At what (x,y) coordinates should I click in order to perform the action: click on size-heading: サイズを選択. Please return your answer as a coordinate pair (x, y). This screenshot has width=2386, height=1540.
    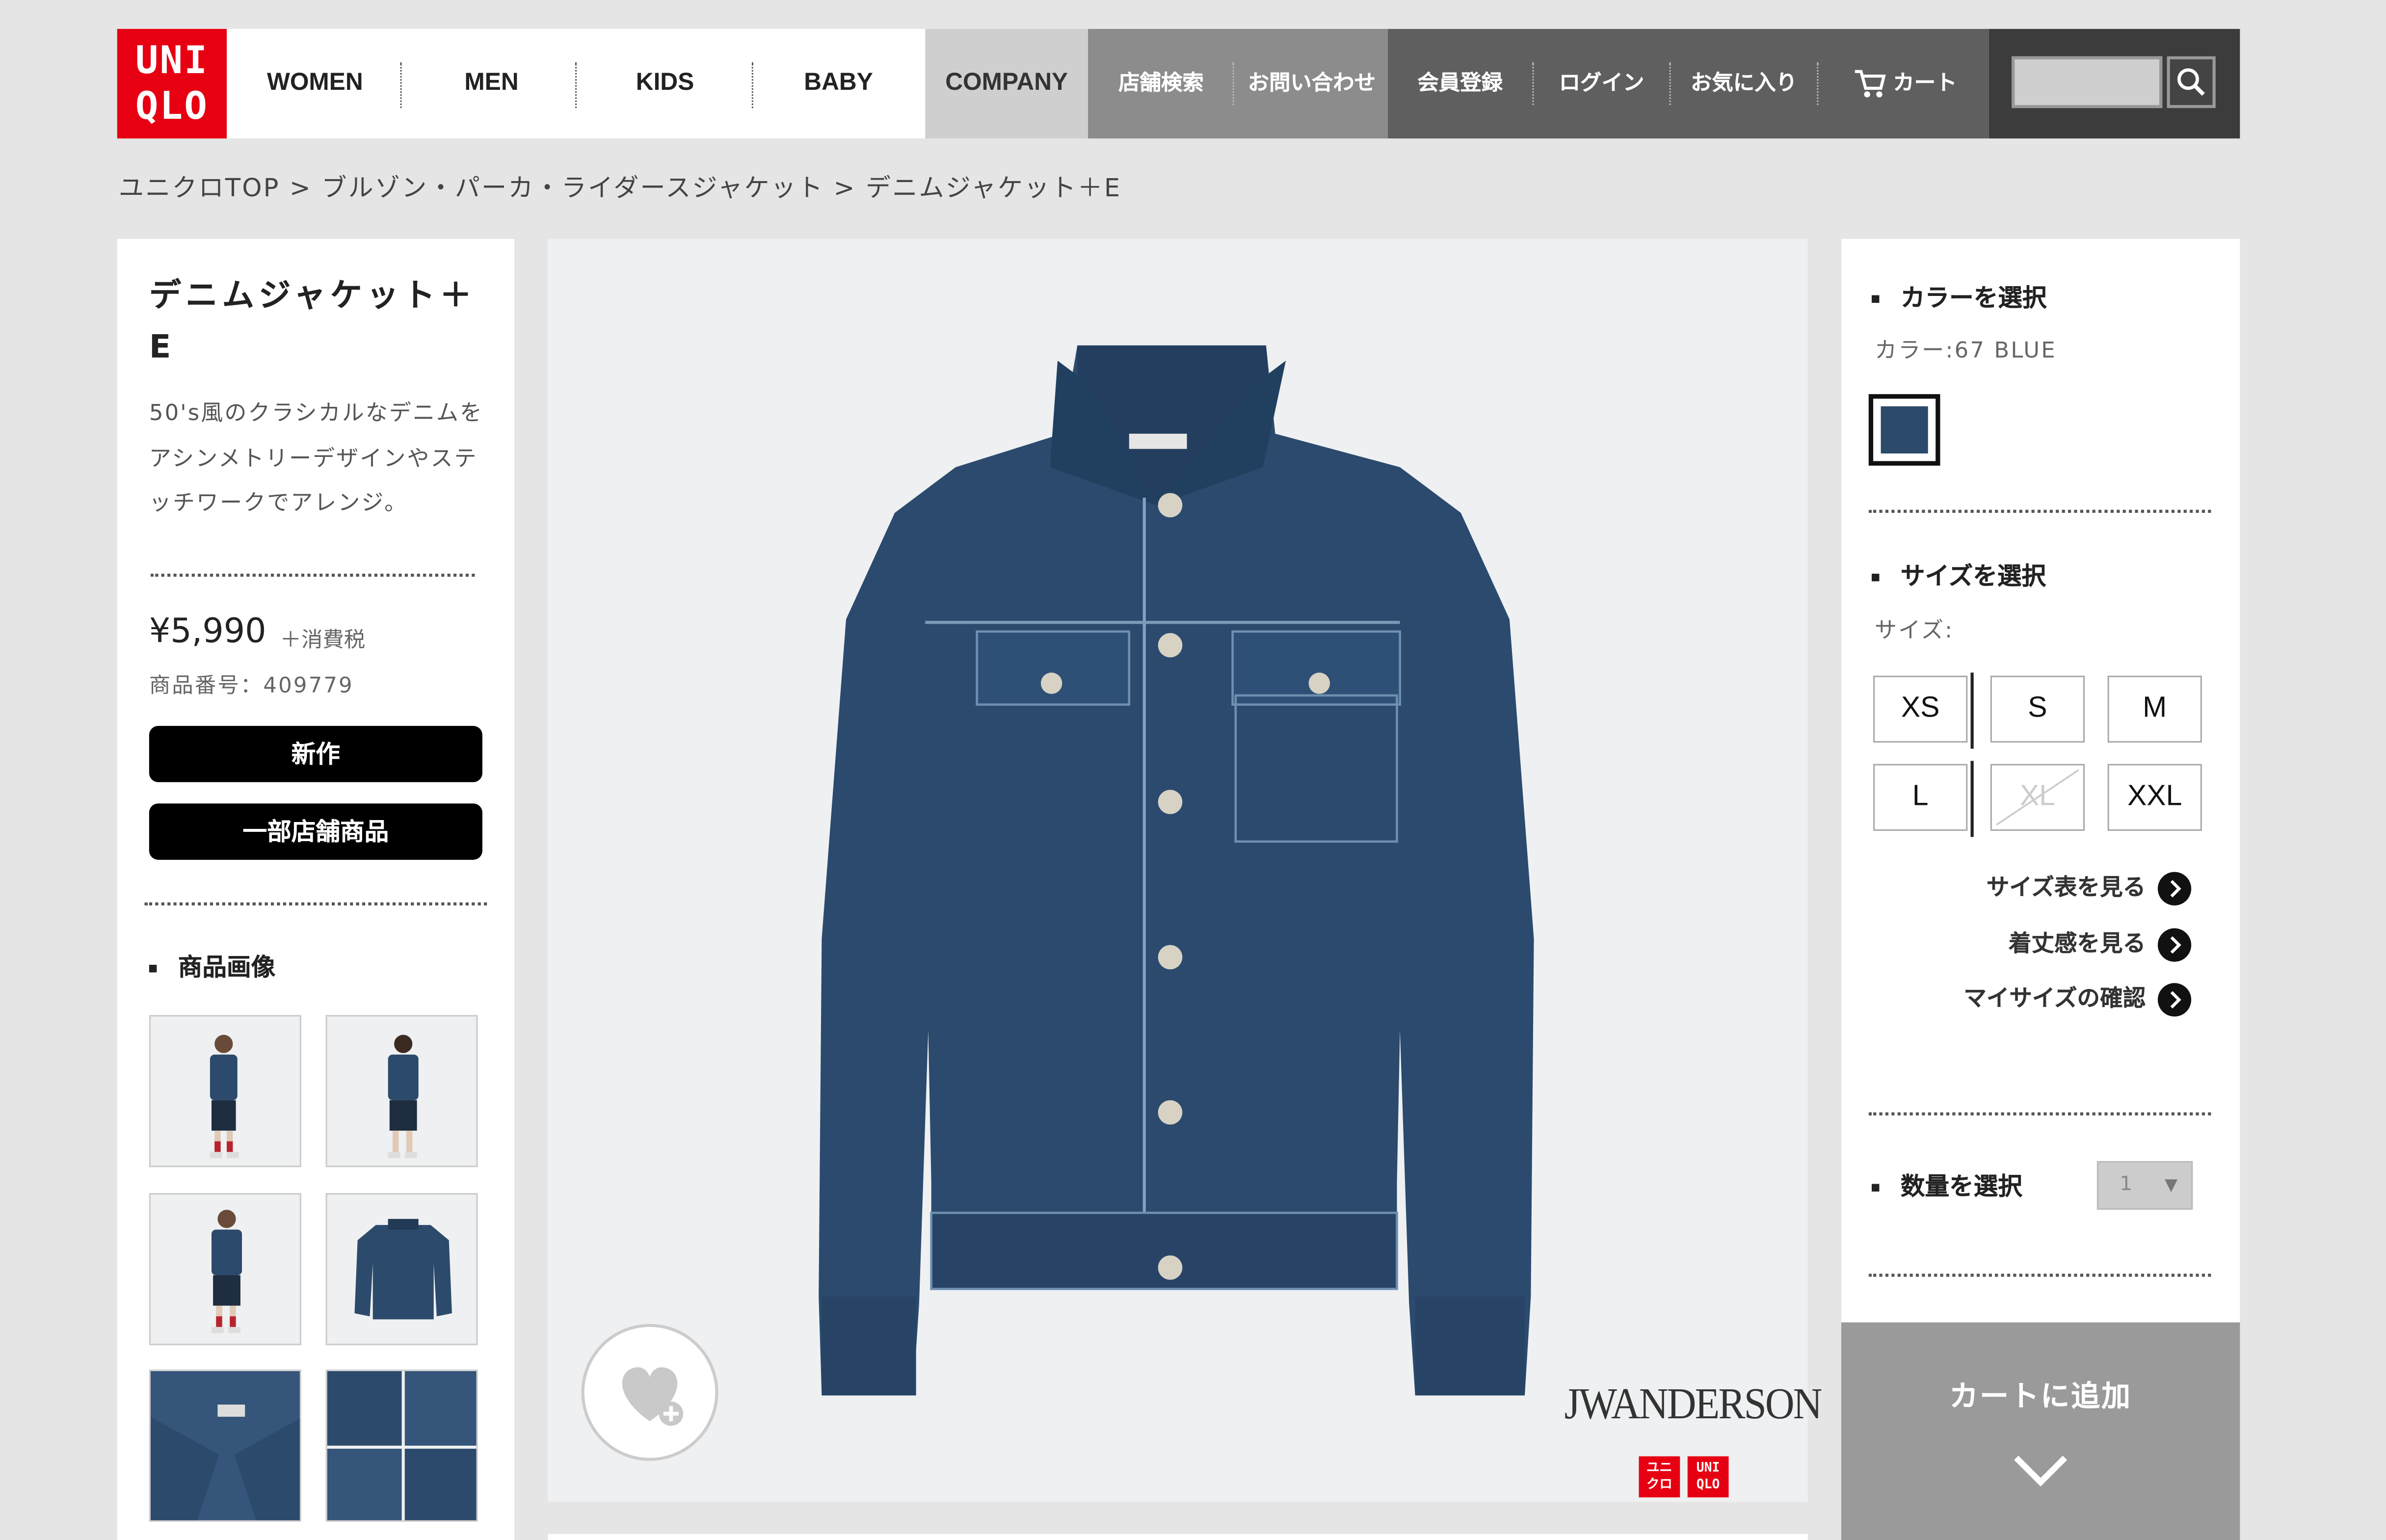
    Looking at the image, I should click on (1958, 574).